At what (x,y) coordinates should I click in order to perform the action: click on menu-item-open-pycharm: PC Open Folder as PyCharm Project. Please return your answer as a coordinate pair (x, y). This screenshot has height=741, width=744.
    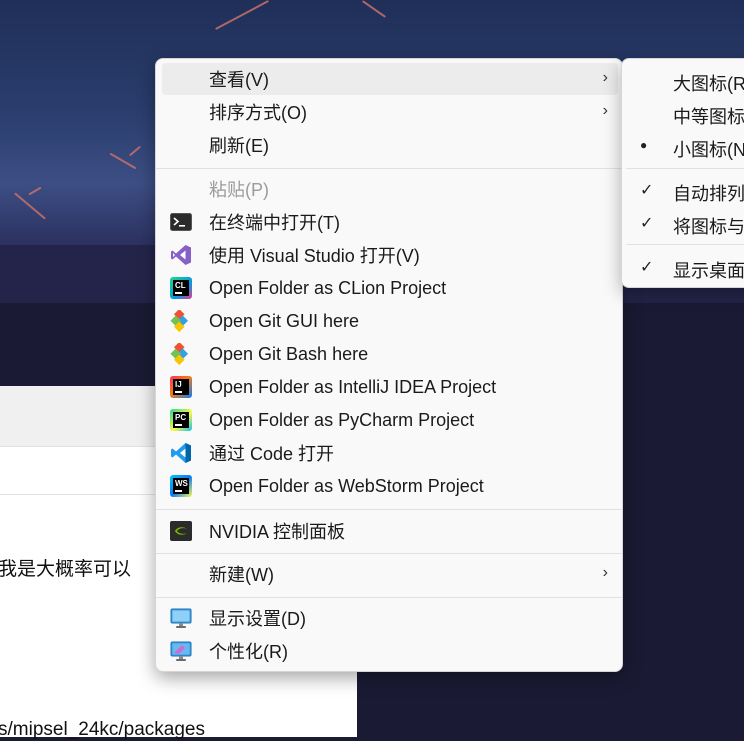
    Looking at the image, I should click on (390, 420).